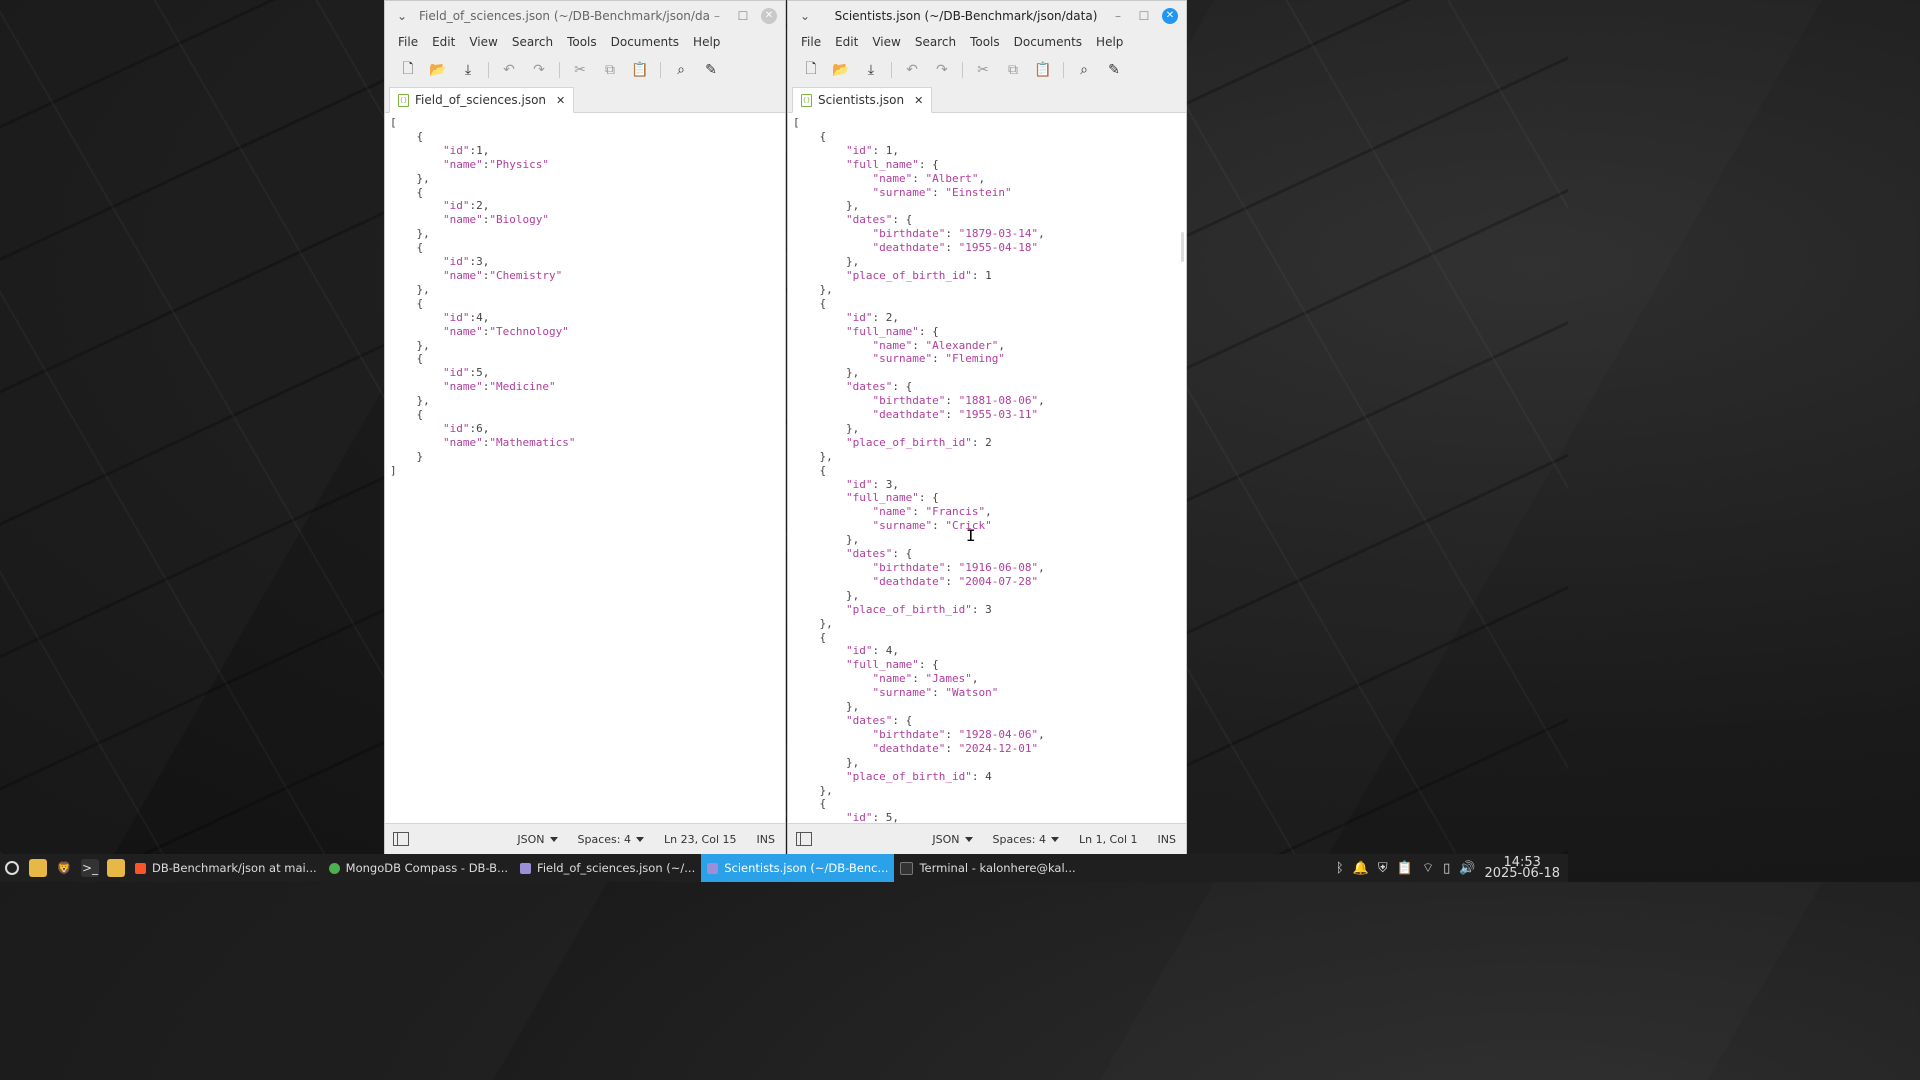 The width and height of the screenshot is (1920, 1080). What do you see at coordinates (1108, 839) in the screenshot?
I see `cursor-position: Ln 1, Col 1` at bounding box center [1108, 839].